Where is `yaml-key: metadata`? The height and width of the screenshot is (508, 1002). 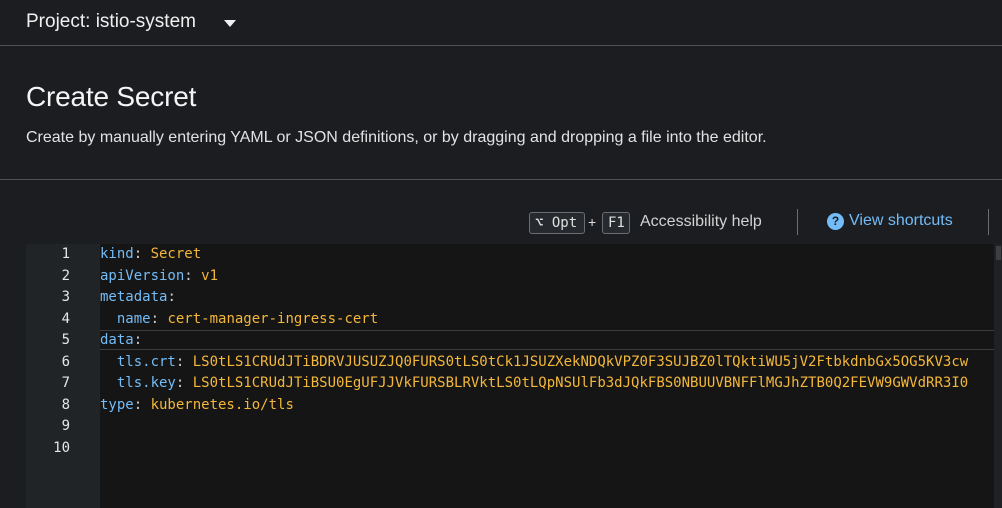
yaml-key: metadata is located at coordinates (134, 297).